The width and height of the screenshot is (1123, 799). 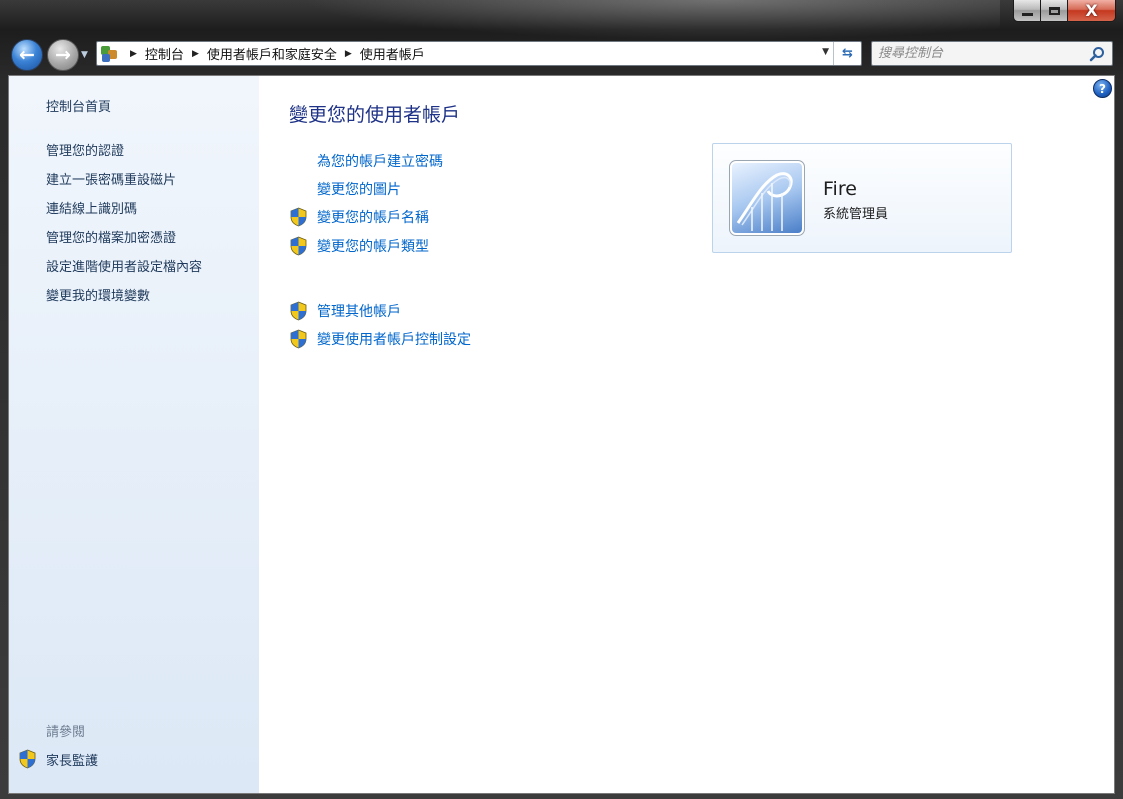 I want to click on task-change-picture: 變更您的圖片, so click(x=345, y=189).